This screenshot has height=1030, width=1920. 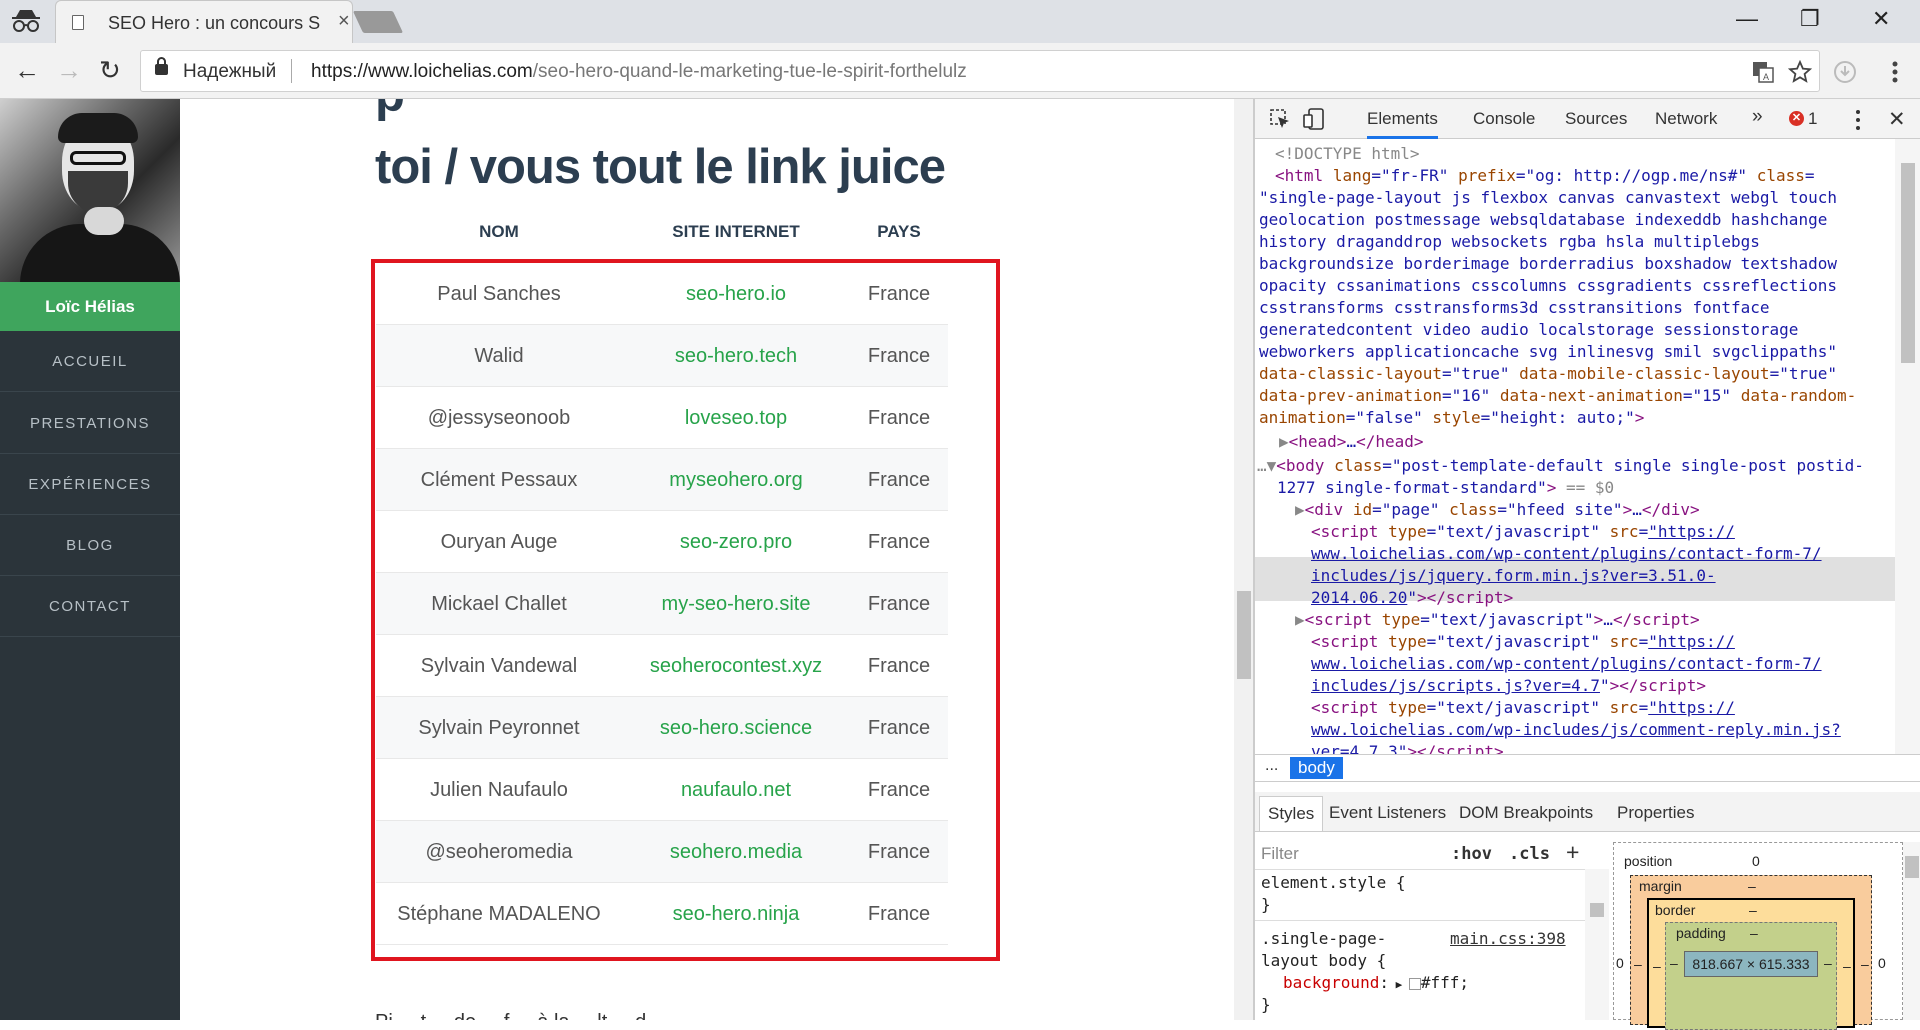 I want to click on error-count: 1, so click(x=1812, y=119).